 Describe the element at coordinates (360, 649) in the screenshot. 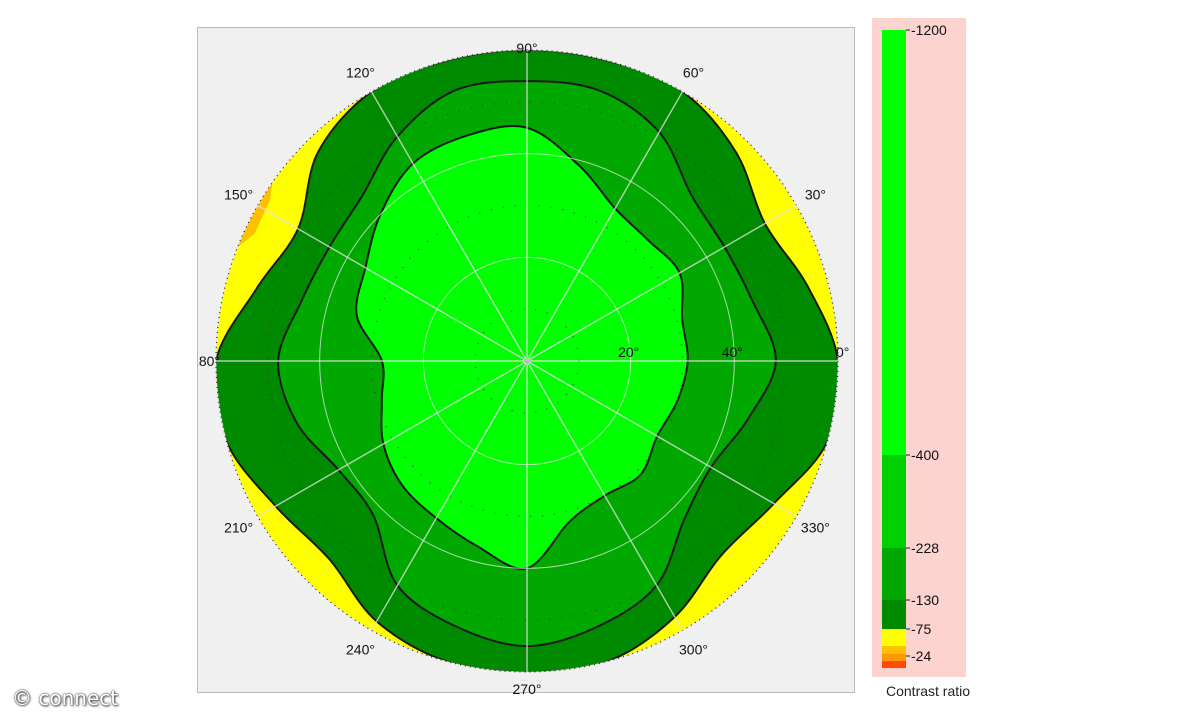

I see `angle-label-240: 240°` at that location.